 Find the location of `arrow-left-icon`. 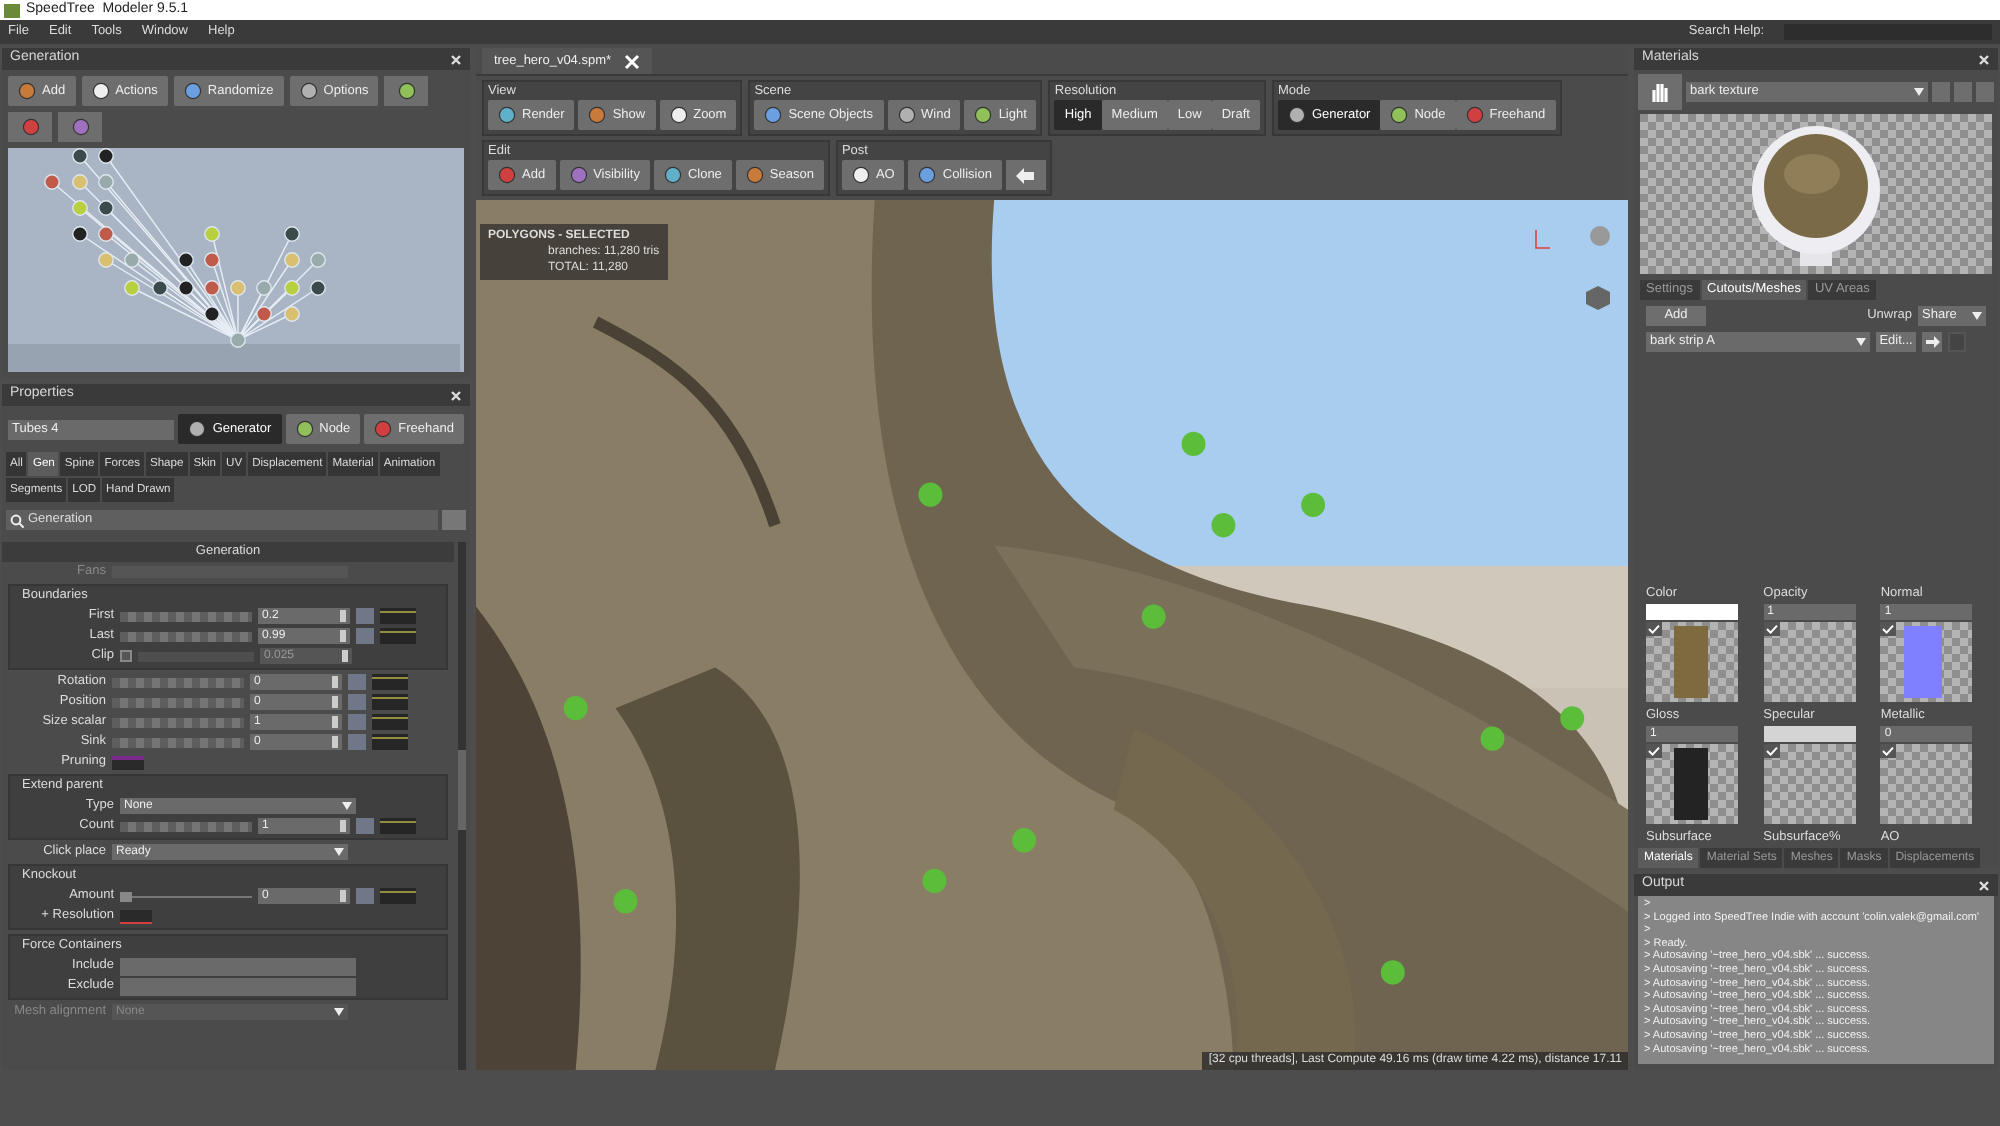

arrow-left-icon is located at coordinates (1025, 175).